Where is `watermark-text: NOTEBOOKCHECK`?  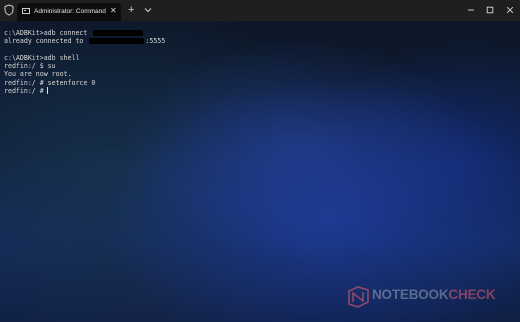 watermark-text: NOTEBOOKCHECK is located at coordinates (434, 294).